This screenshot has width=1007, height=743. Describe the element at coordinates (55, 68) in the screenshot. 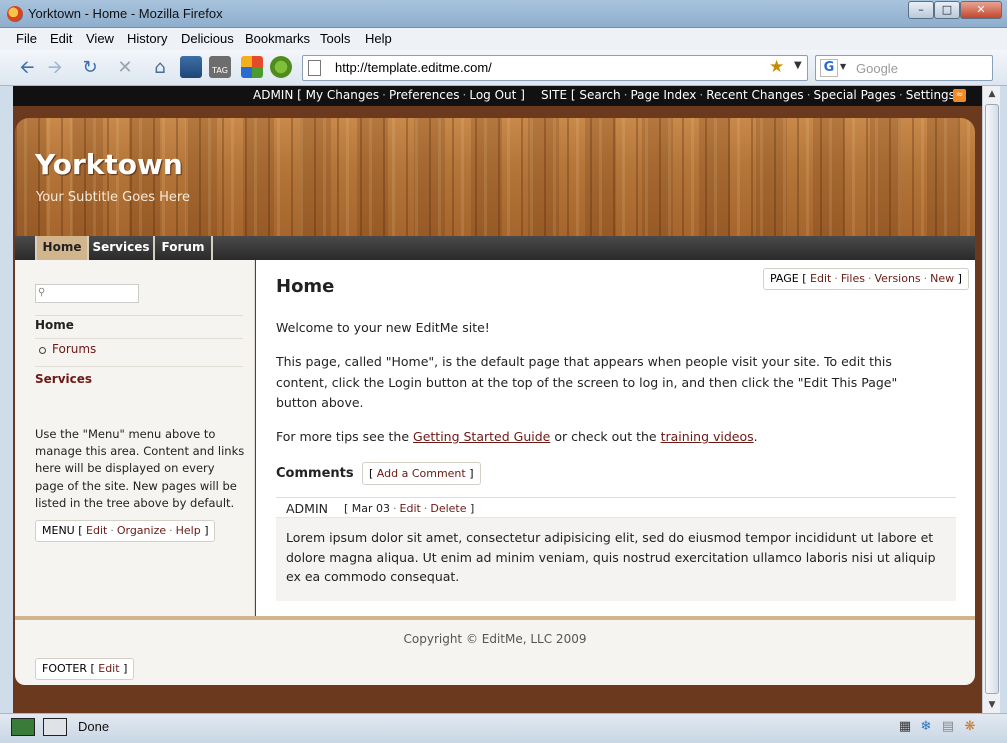

I see `forward-arrow-icon: 🡪` at that location.